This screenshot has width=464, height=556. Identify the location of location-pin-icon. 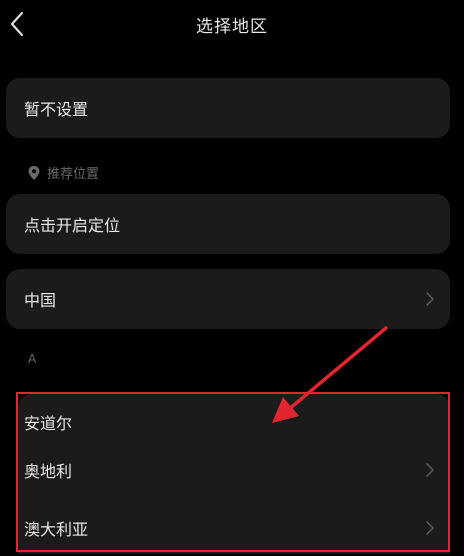
(34, 172).